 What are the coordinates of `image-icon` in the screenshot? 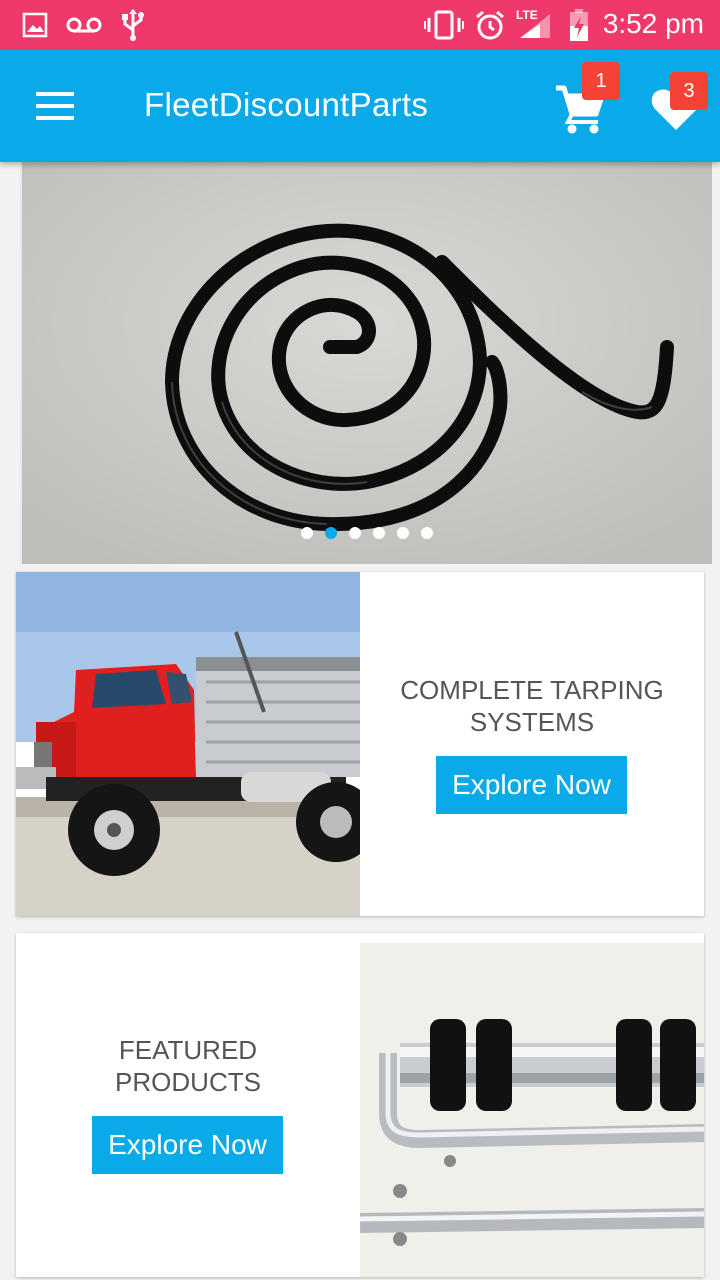 It's located at (35, 25).